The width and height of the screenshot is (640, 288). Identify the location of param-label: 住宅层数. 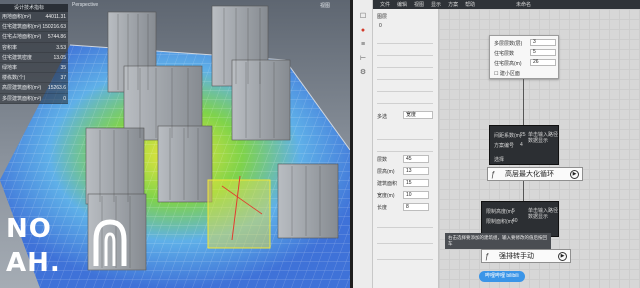
(504, 54).